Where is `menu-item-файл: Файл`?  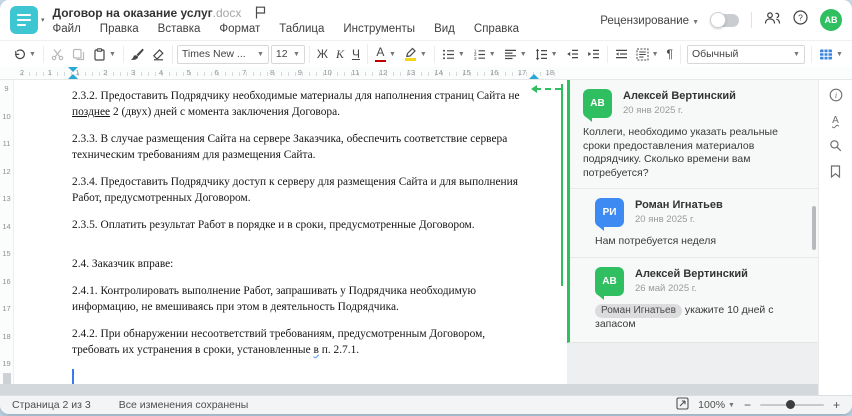 menu-item-файл: Файл is located at coordinates (67, 29).